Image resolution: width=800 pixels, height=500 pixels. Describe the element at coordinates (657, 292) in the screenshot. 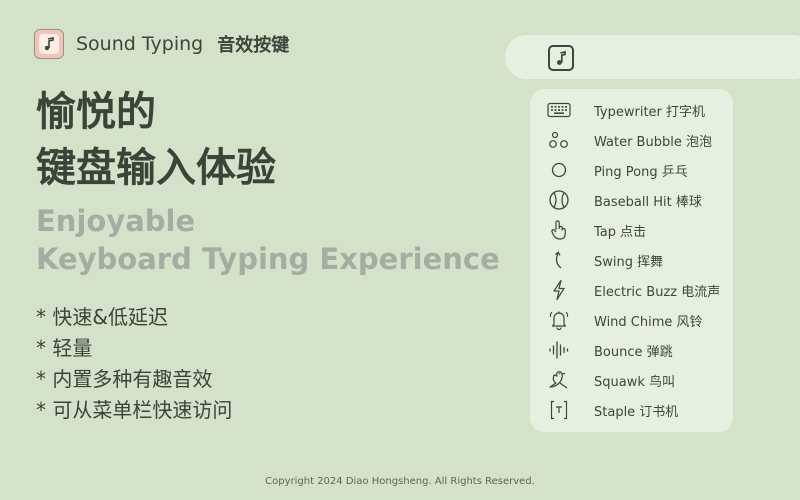

I see `menu-item-label: Electric Buzz 电流声` at that location.